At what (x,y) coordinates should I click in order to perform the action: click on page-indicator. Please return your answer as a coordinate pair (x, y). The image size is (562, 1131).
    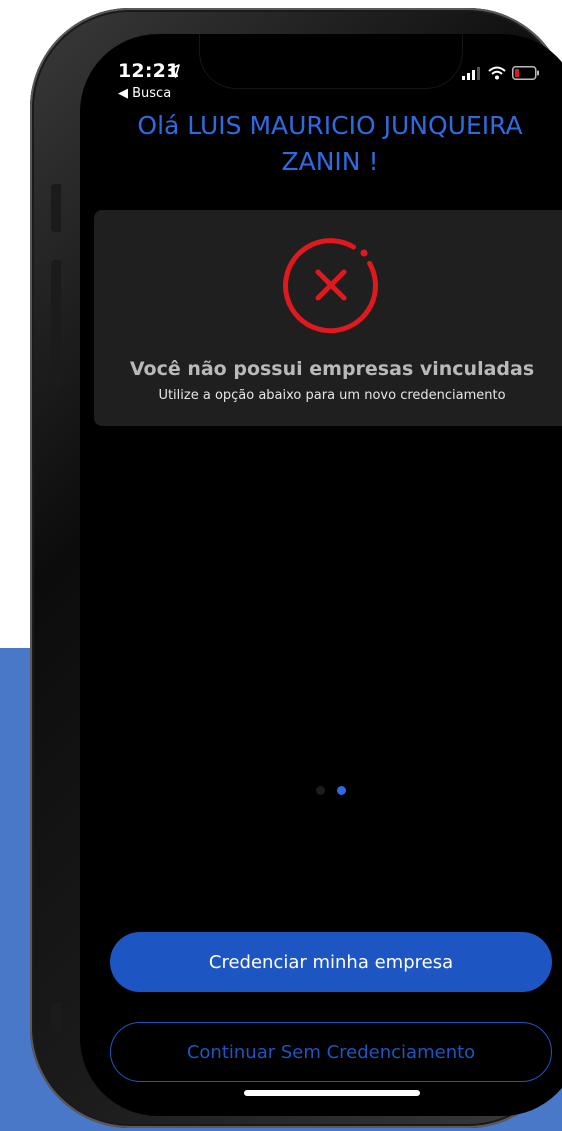
    Looking at the image, I should click on (331, 790).